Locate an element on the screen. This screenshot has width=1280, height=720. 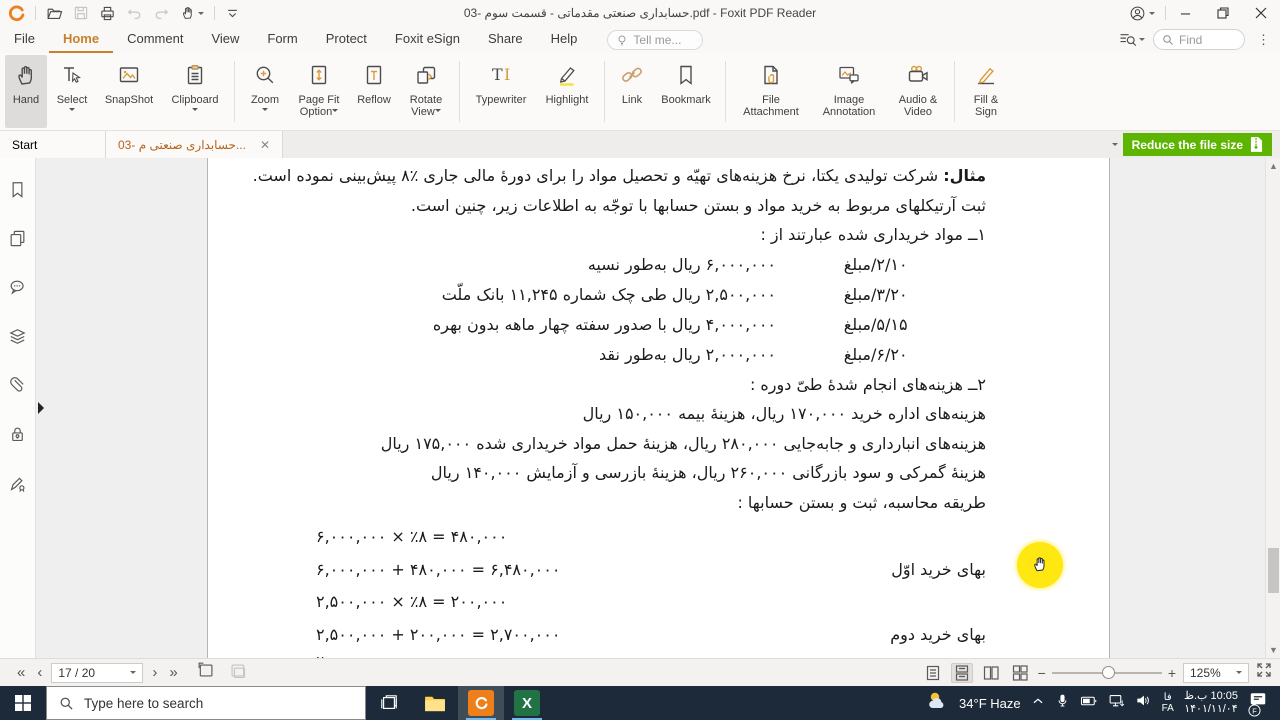
zoom-level-select: 125% is located at coordinates (1216, 672).